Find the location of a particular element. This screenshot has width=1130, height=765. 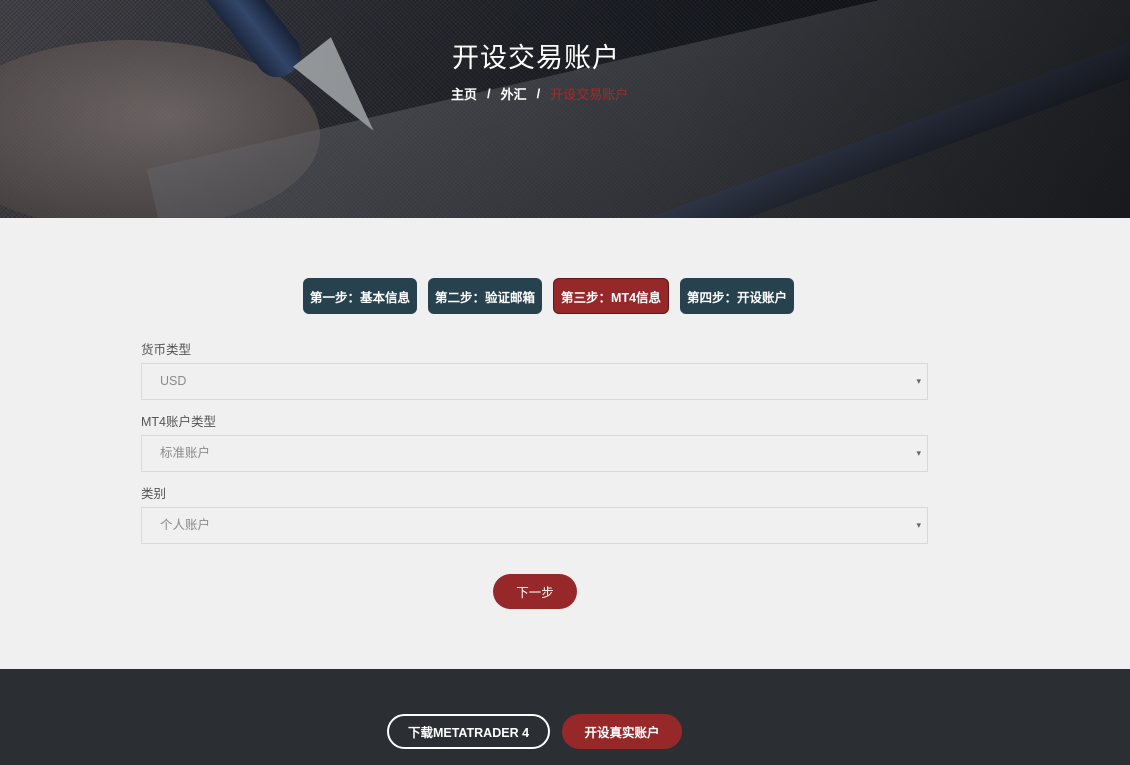

breadcrumb-forex-link: 外汇 is located at coordinates (514, 93).